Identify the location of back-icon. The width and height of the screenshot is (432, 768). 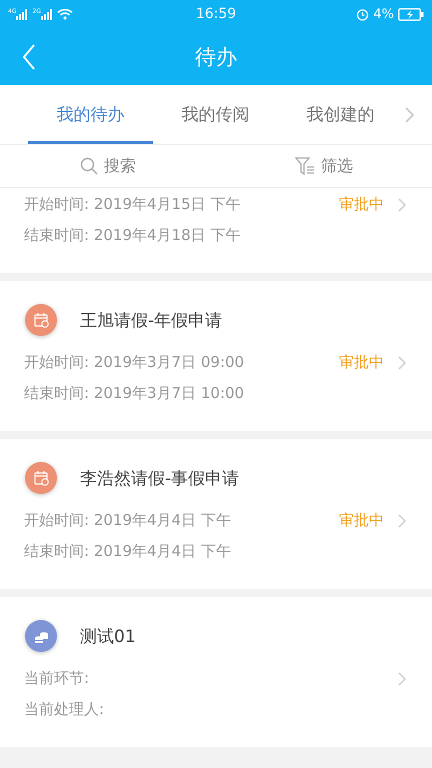
(29, 57).